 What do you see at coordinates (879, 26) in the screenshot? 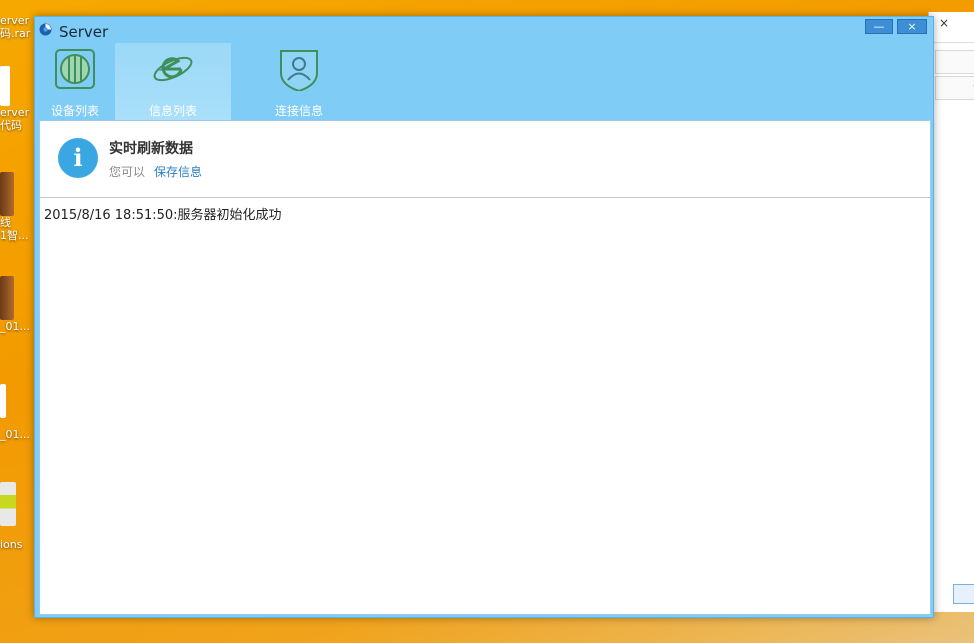
I see `minimize-button: —` at bounding box center [879, 26].